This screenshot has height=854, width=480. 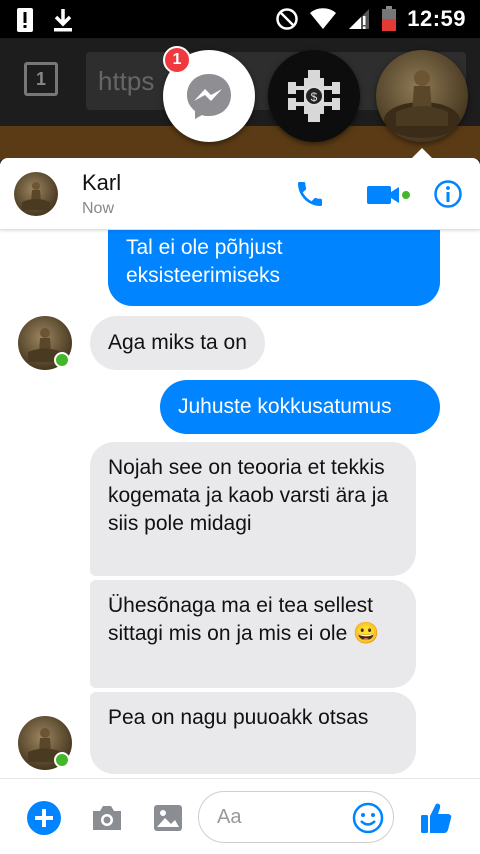 I want to click on cross-emblem-avatar: $, so click(x=314, y=96).